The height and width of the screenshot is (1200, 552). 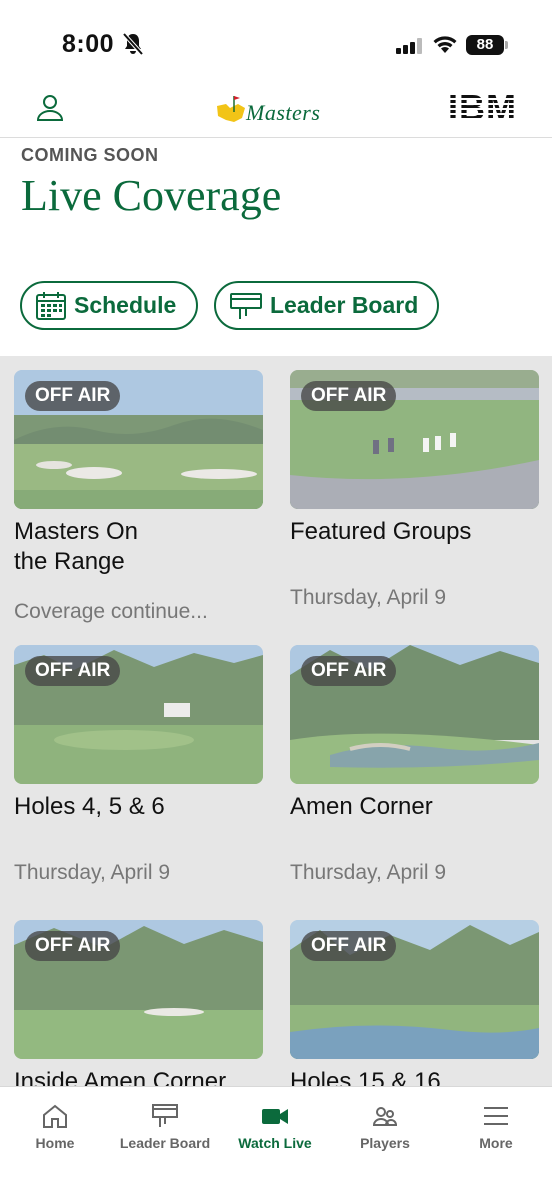 I want to click on leaderboard-button: Leader Board, so click(x=326, y=305).